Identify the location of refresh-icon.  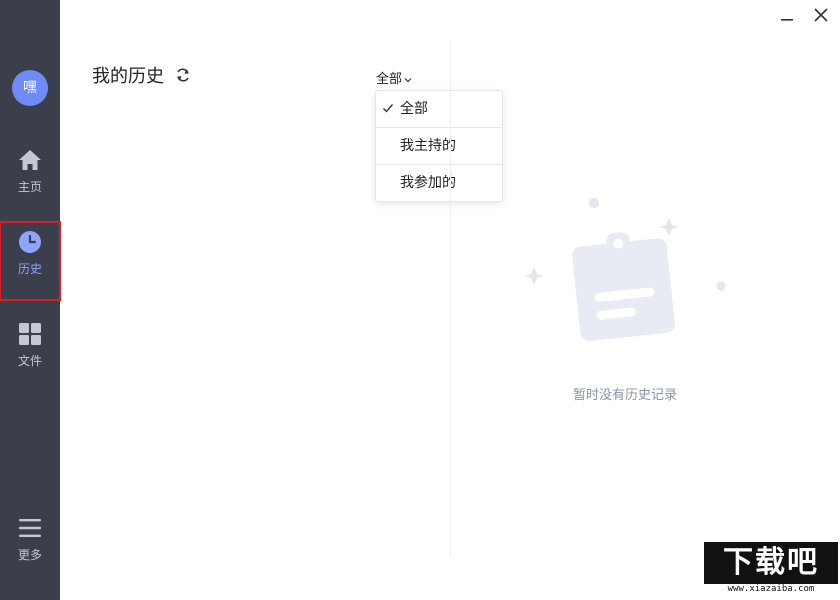
(183, 75).